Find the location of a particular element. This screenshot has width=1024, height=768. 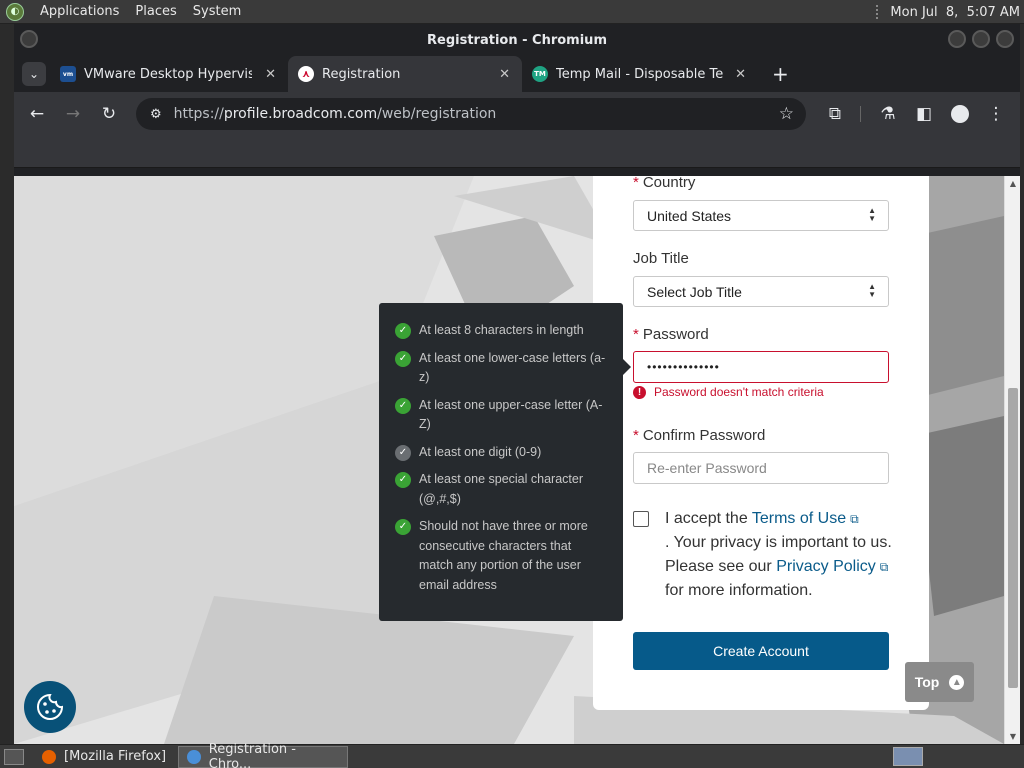

applications-menu: Applications is located at coordinates (79, 11).